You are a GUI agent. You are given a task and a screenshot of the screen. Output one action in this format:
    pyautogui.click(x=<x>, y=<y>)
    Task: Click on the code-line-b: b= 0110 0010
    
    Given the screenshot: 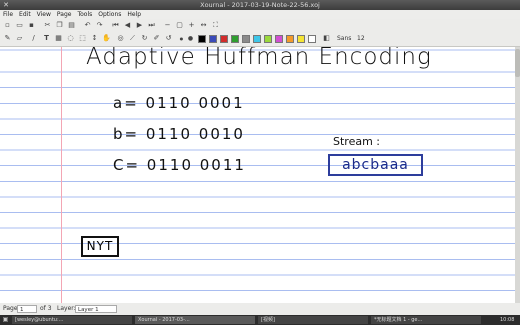 What is the action you would take?
    pyautogui.click(x=179, y=134)
    